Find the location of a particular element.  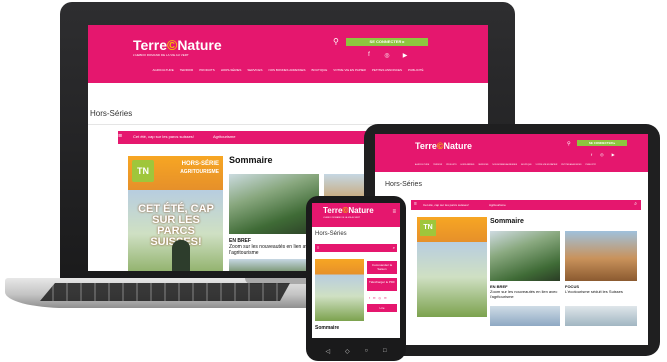

read-button: Lire is located at coordinates (382, 308).